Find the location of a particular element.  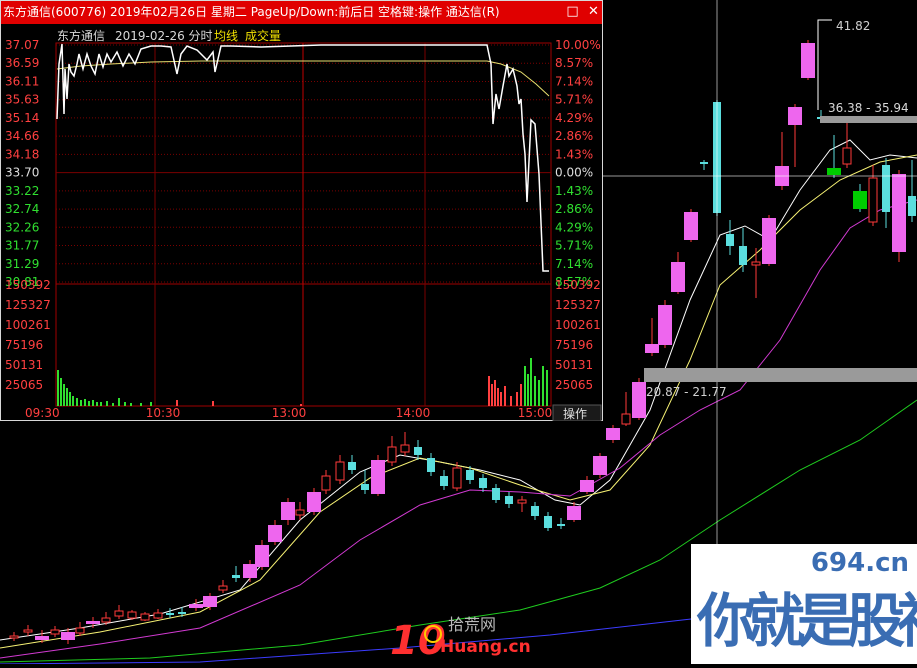

watermark-694-cn: 你就是股神 is located at coordinates (807, 621).